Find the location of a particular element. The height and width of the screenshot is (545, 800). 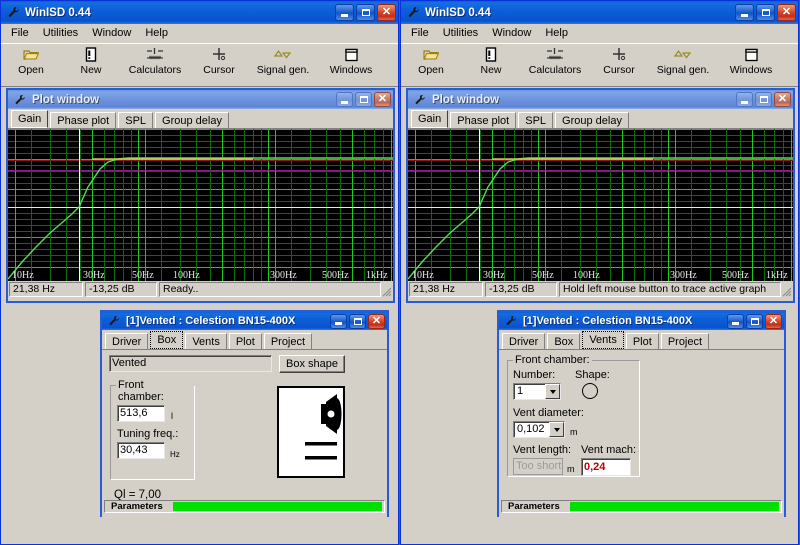

parameters-progress-bar is located at coordinates (277, 506).